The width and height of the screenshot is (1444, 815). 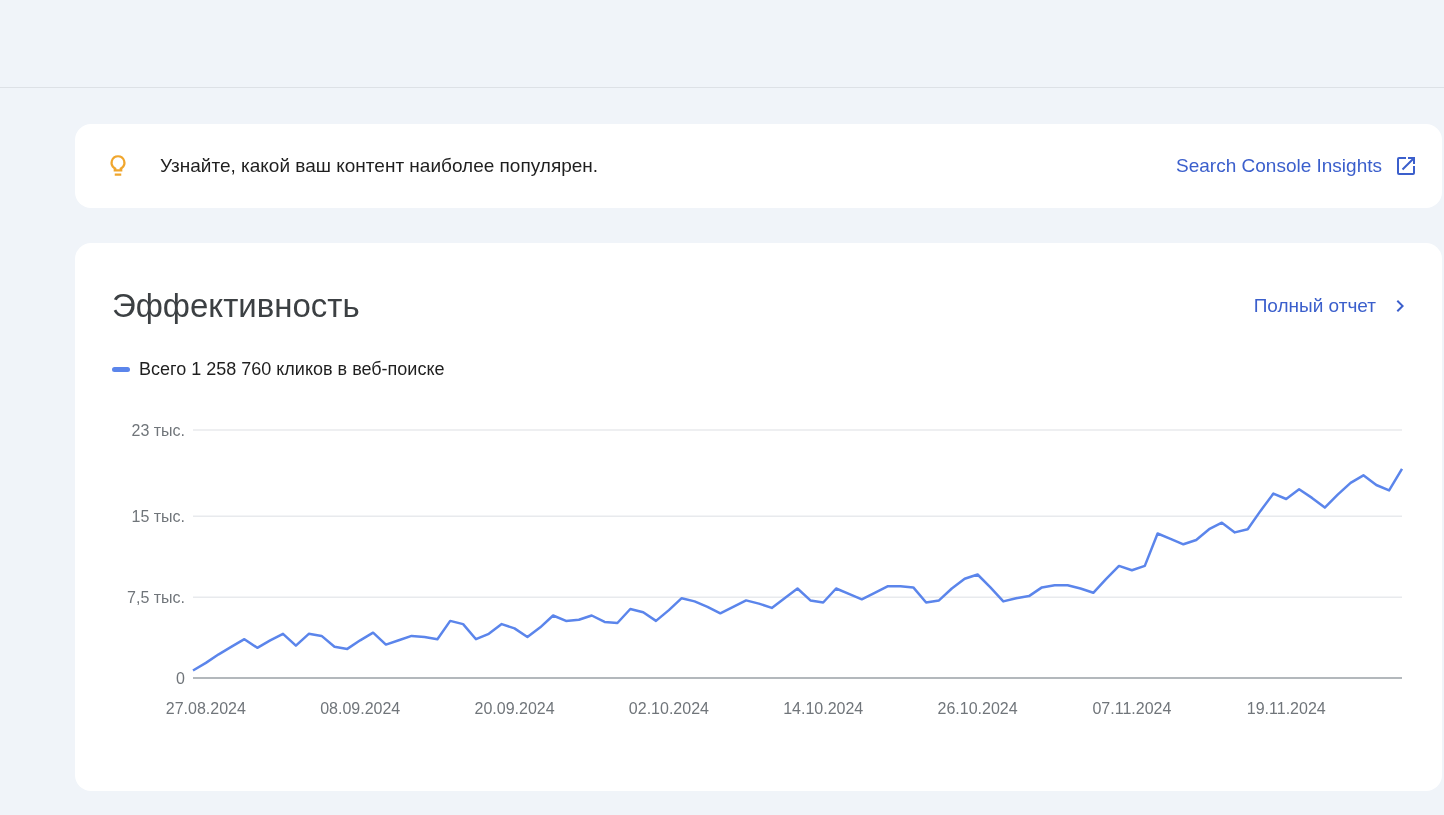 What do you see at coordinates (977, 708) in the screenshot?
I see `x-tick-label: 26.10.2024` at bounding box center [977, 708].